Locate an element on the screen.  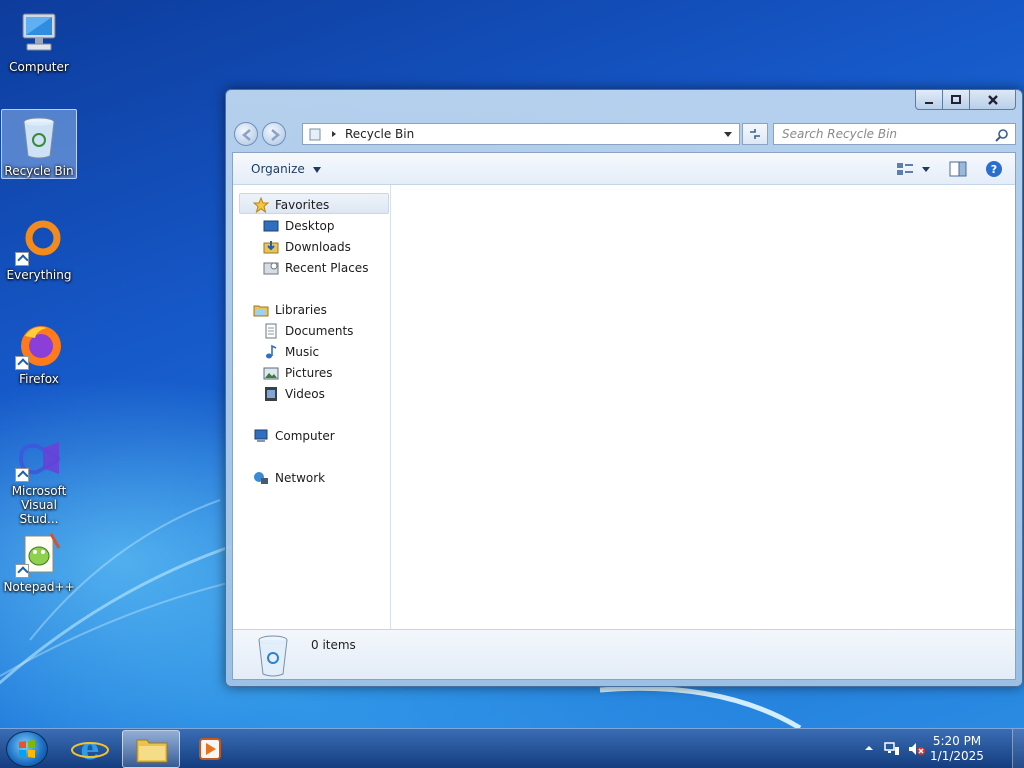
nav-music-label: Music is located at coordinates (302, 352).